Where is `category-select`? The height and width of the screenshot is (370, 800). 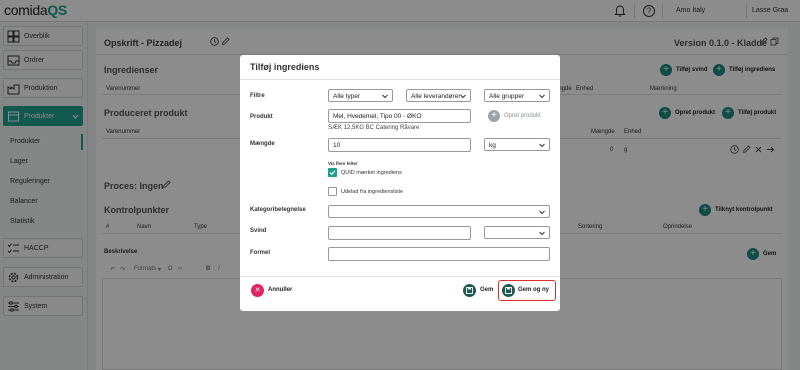 category-select is located at coordinates (439, 211).